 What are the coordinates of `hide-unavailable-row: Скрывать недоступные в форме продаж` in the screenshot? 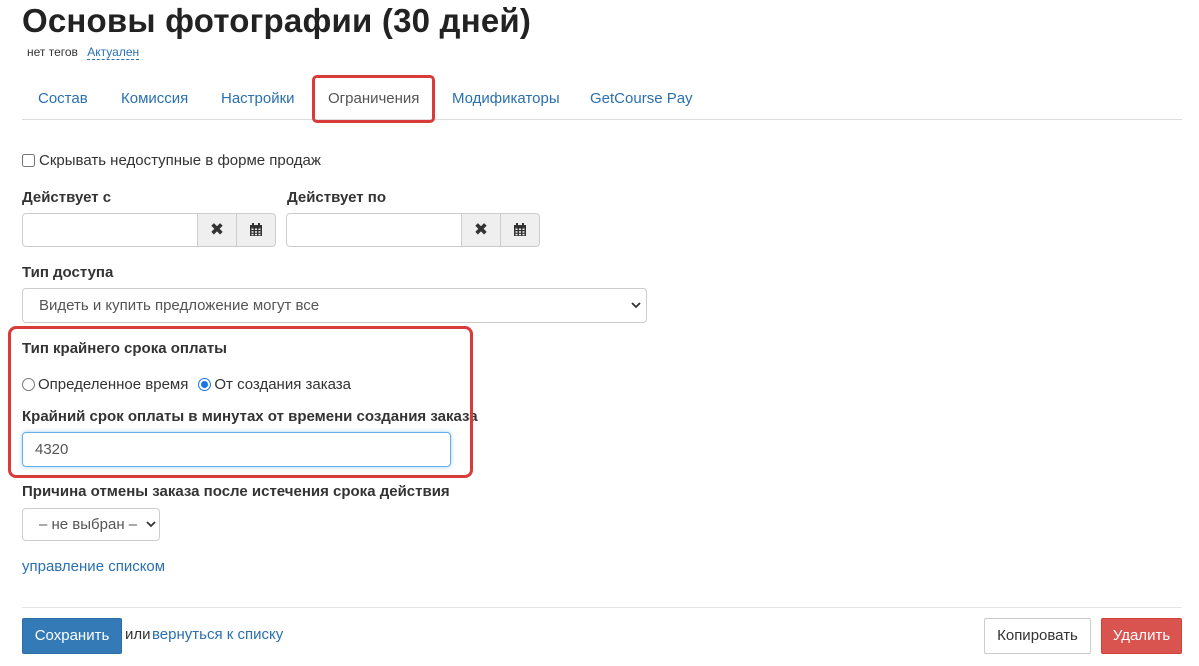 It's located at (171, 160).